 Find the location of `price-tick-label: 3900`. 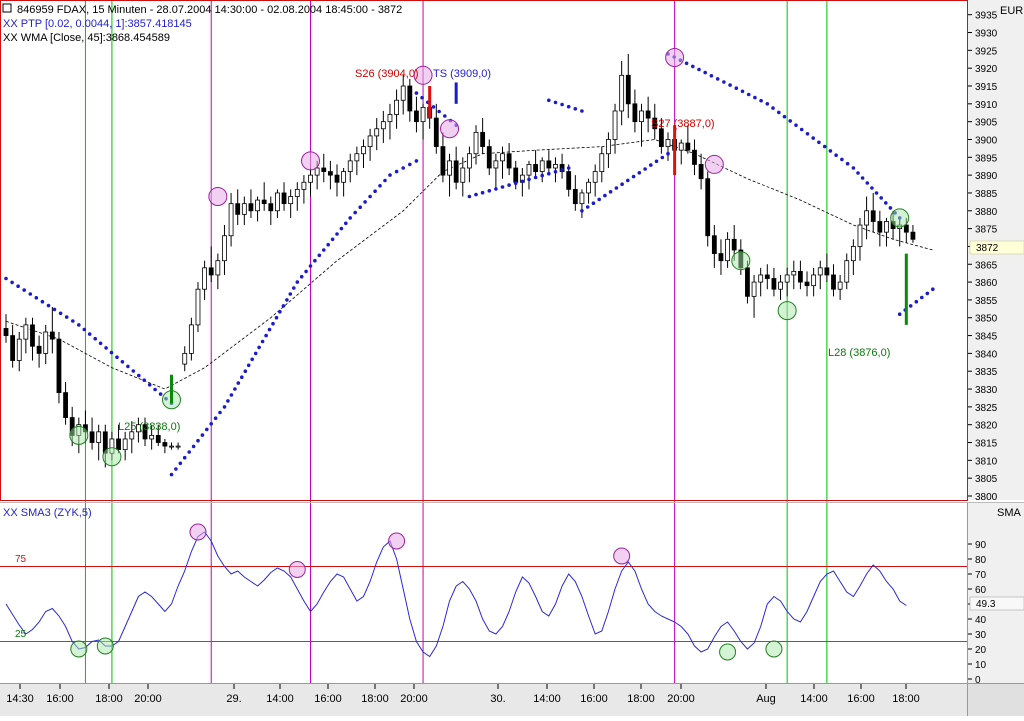

price-tick-label: 3900 is located at coordinates (986, 140).